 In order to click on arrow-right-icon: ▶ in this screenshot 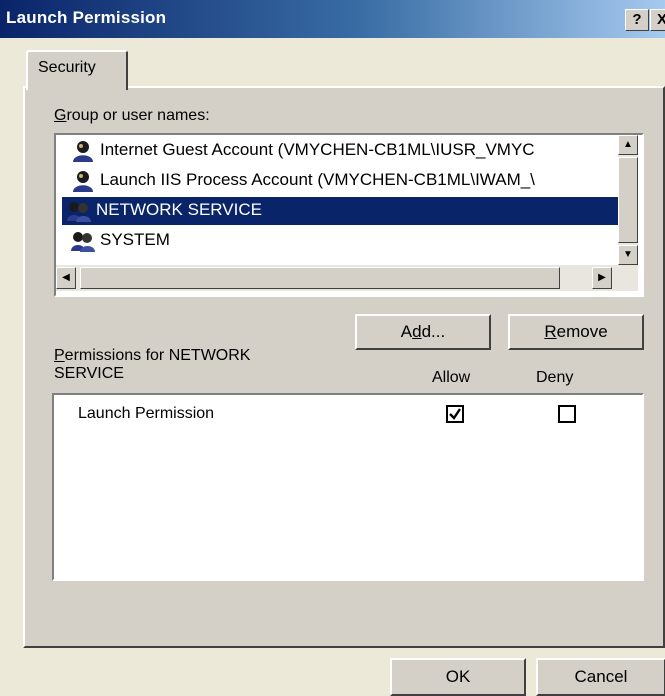, I will do `click(602, 277)`.